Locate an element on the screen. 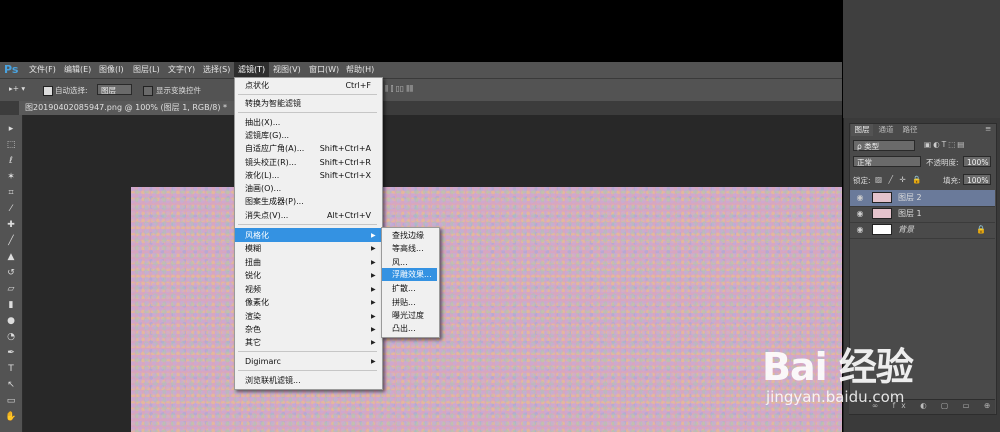  shape-tool-icon: ▭ is located at coordinates (11, 401).